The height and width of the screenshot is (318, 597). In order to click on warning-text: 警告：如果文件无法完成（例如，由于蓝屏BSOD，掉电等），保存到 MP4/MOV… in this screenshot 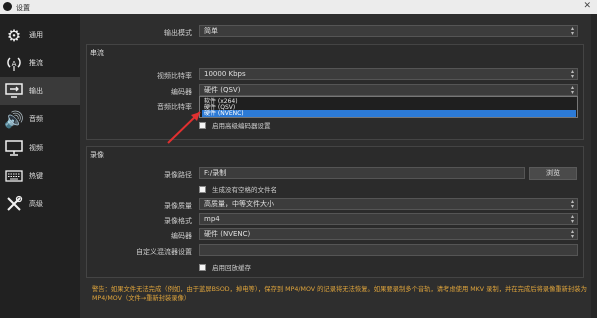, I will do `click(339, 294)`.